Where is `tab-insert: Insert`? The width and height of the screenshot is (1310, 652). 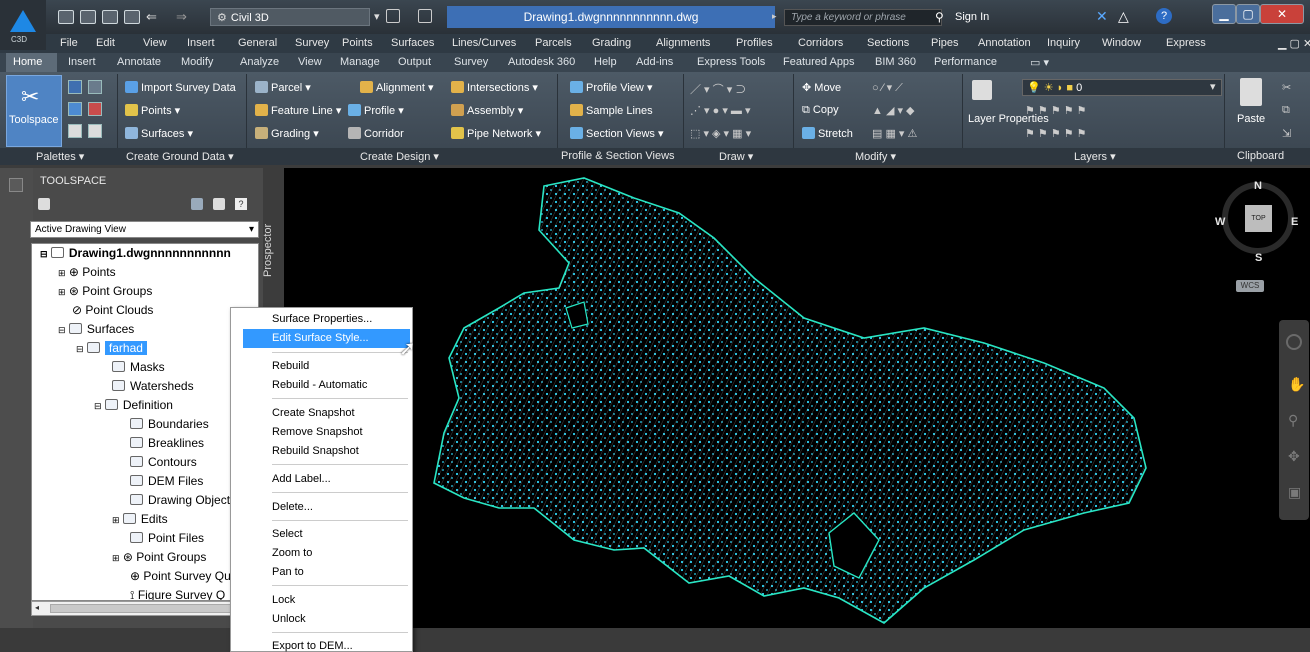 tab-insert: Insert is located at coordinates (82, 62).